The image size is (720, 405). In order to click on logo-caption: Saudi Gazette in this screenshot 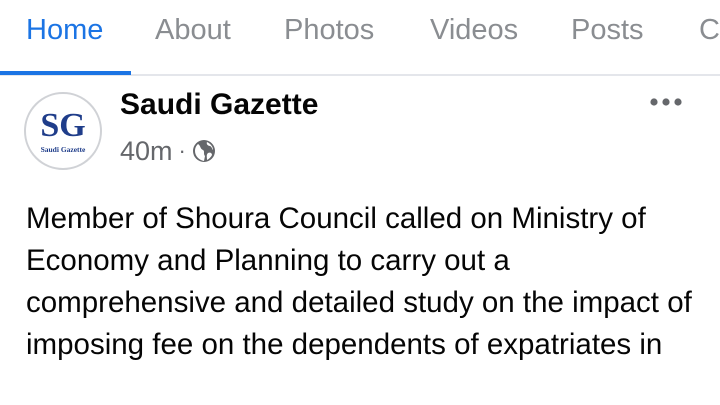, I will do `click(63, 149)`.